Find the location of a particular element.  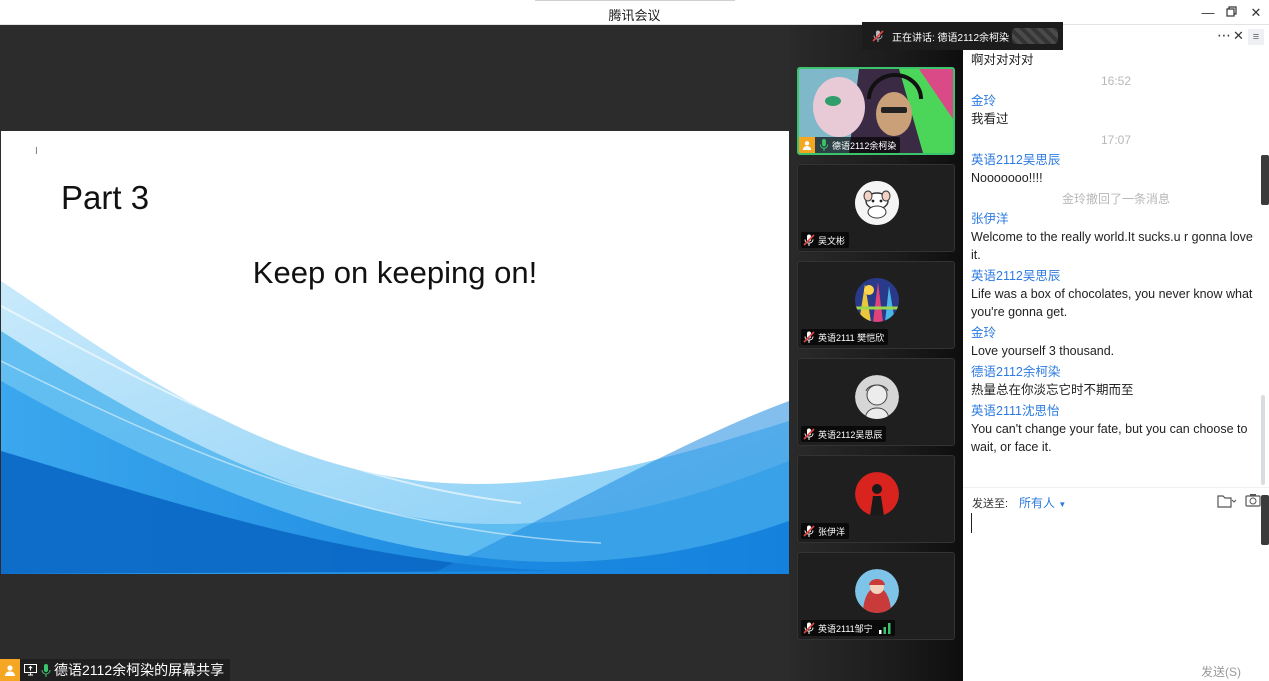

title-bar-accent-line is located at coordinates (635, 0).